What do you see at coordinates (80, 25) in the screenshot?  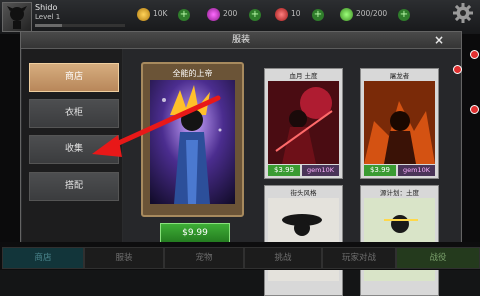 I see `xp-bar` at bounding box center [80, 25].